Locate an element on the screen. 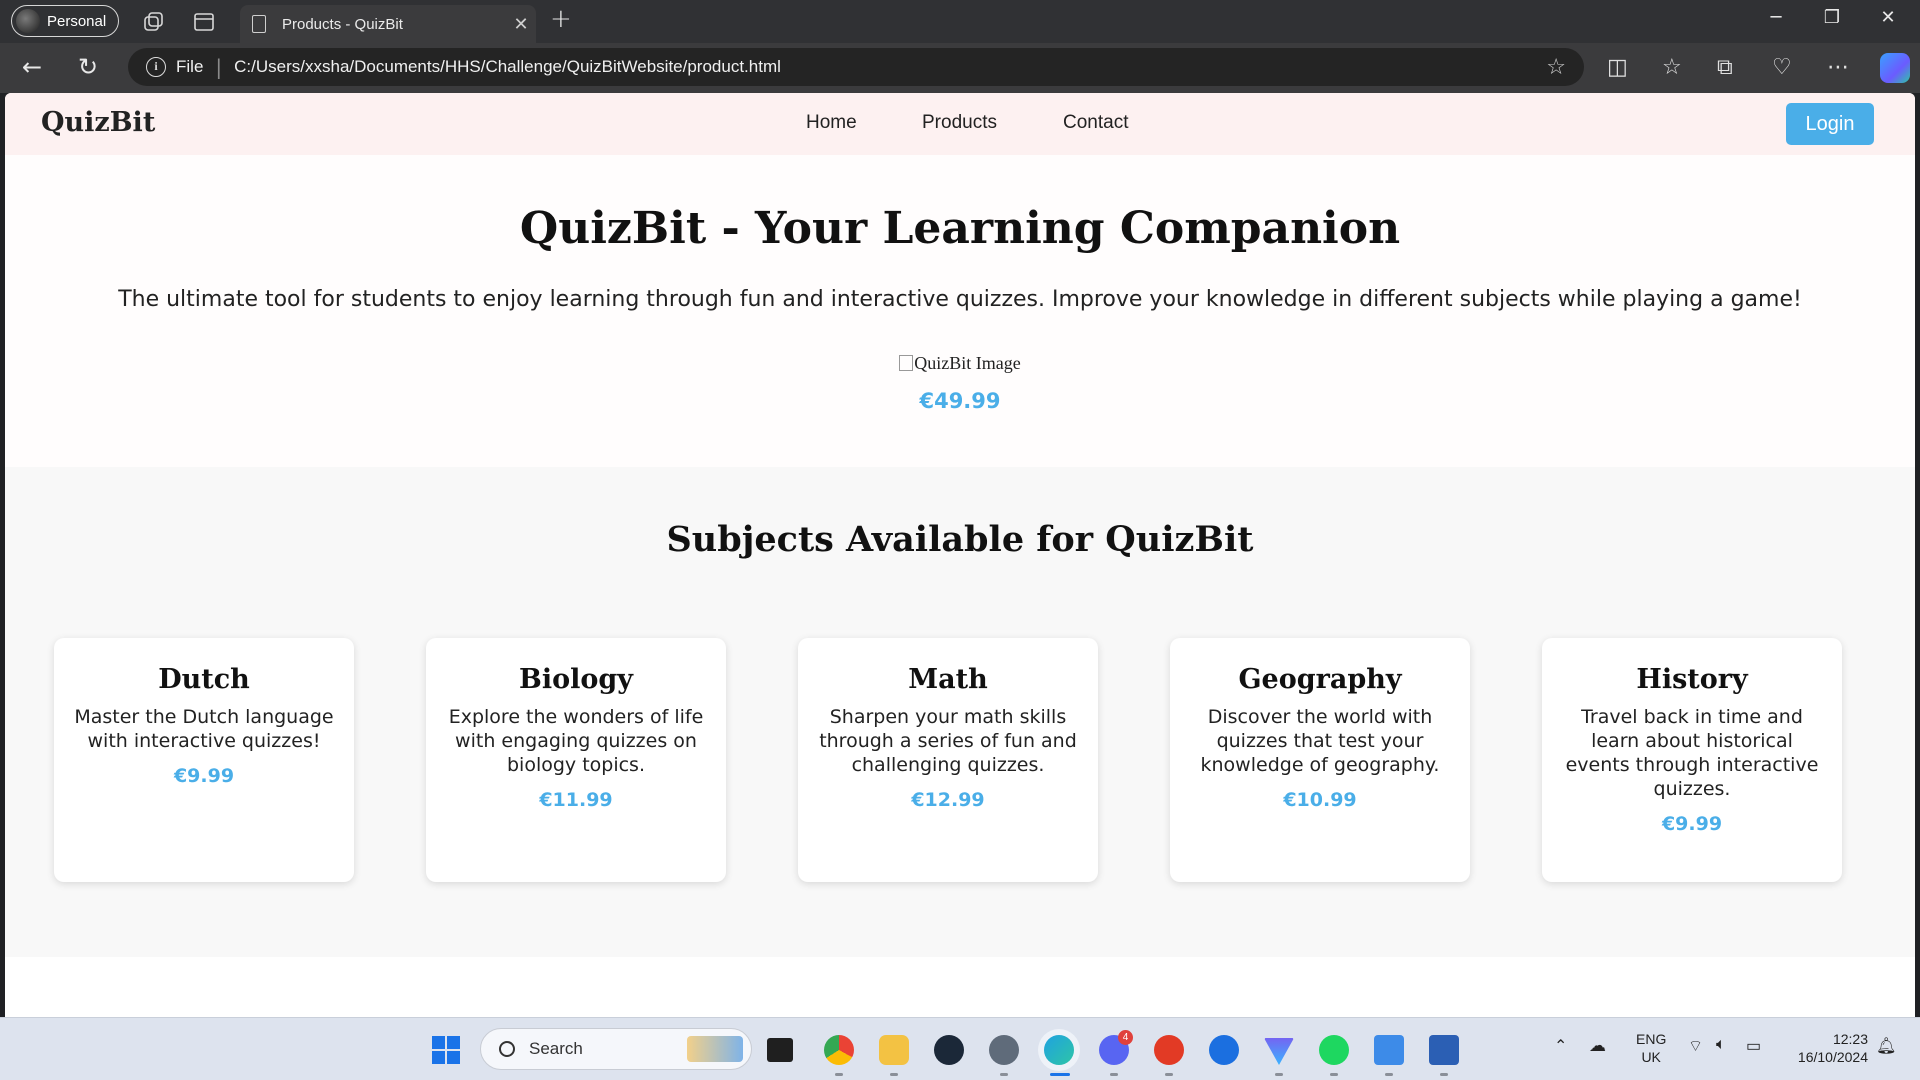  copilot-icon is located at coordinates (1895, 68).